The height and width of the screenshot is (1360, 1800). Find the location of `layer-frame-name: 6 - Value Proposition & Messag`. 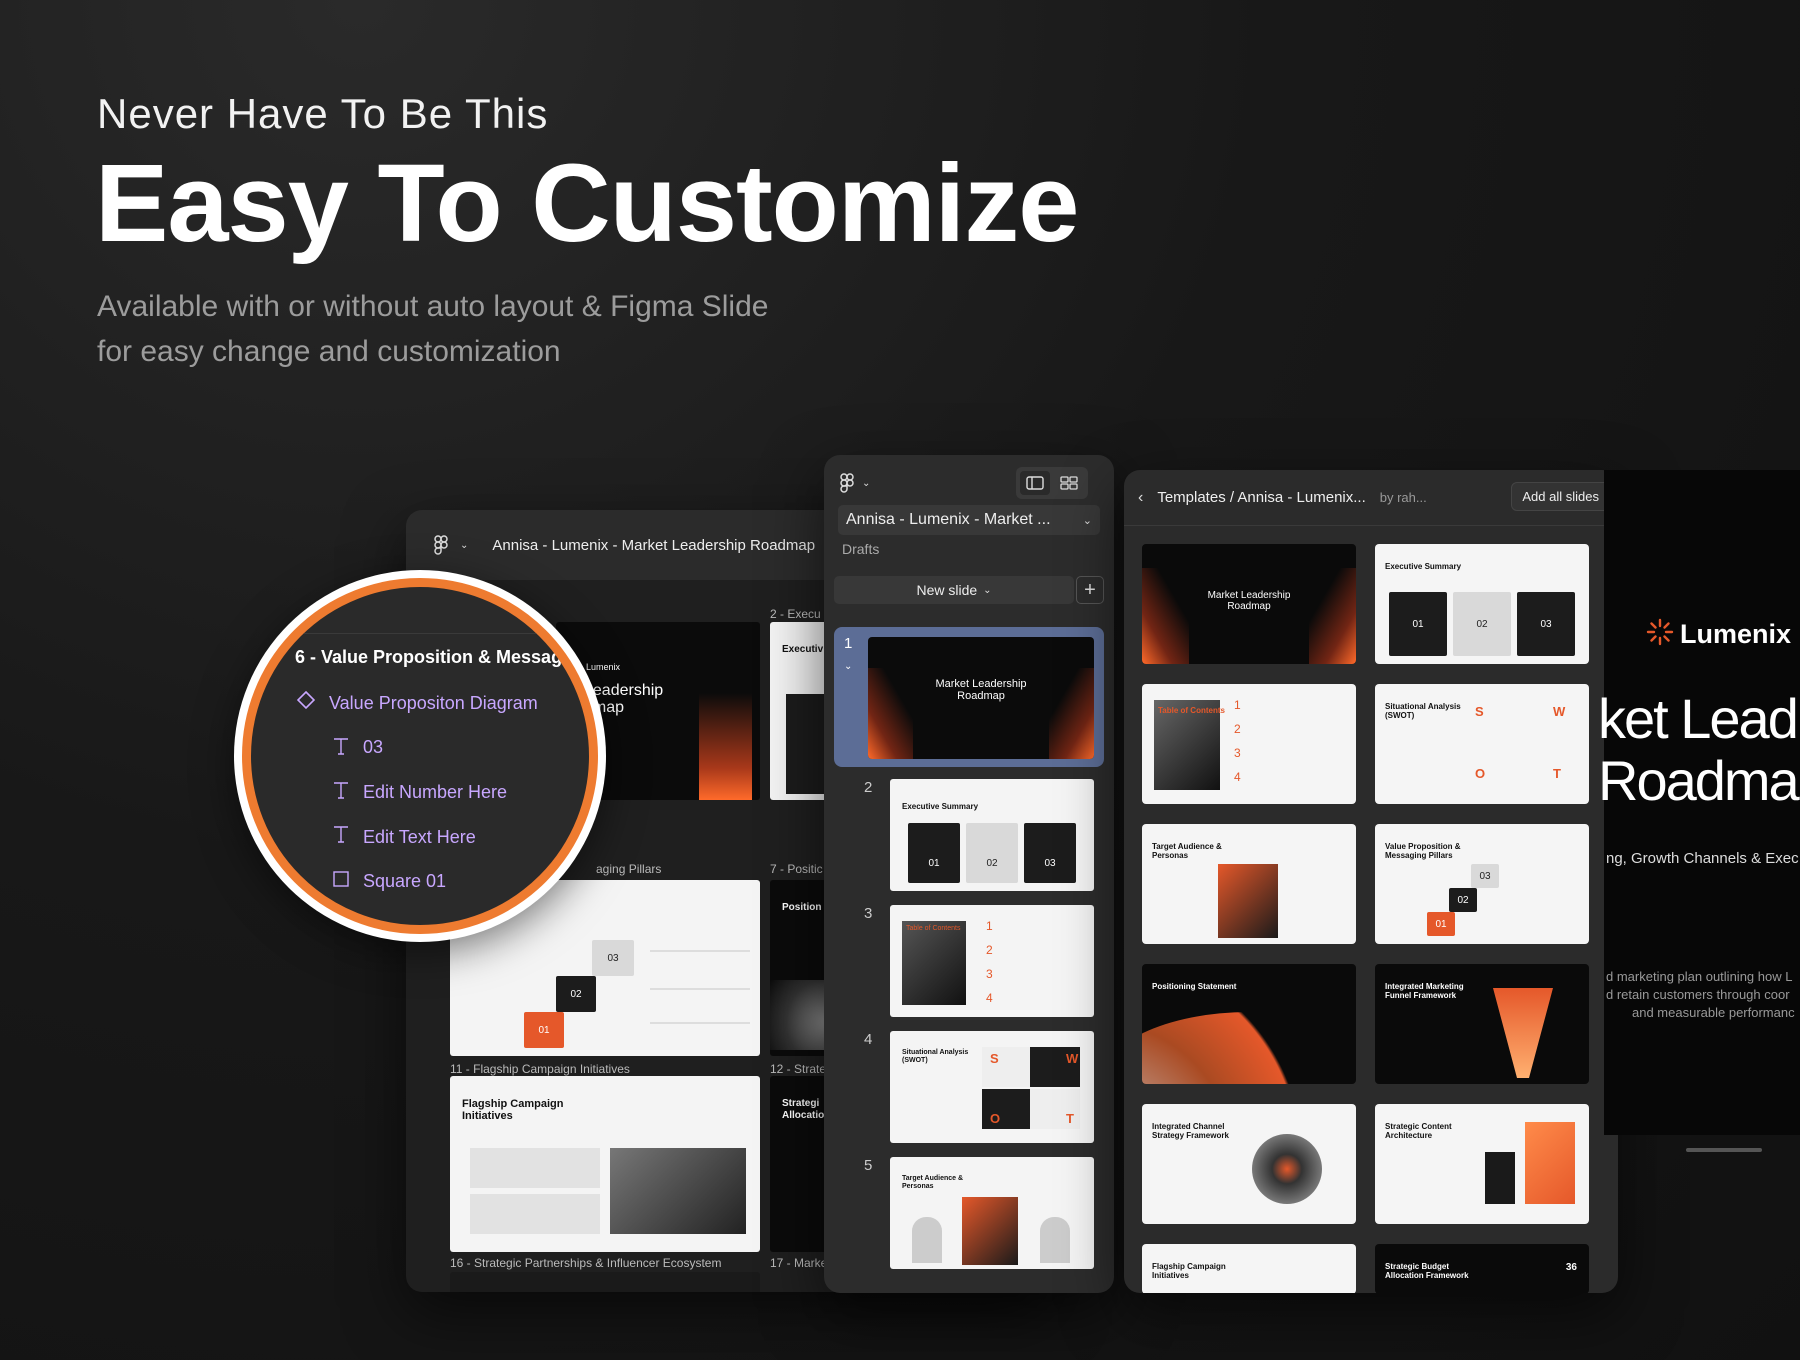

layer-frame-name: 6 - Value Proposition & Messag is located at coordinates (428, 657).